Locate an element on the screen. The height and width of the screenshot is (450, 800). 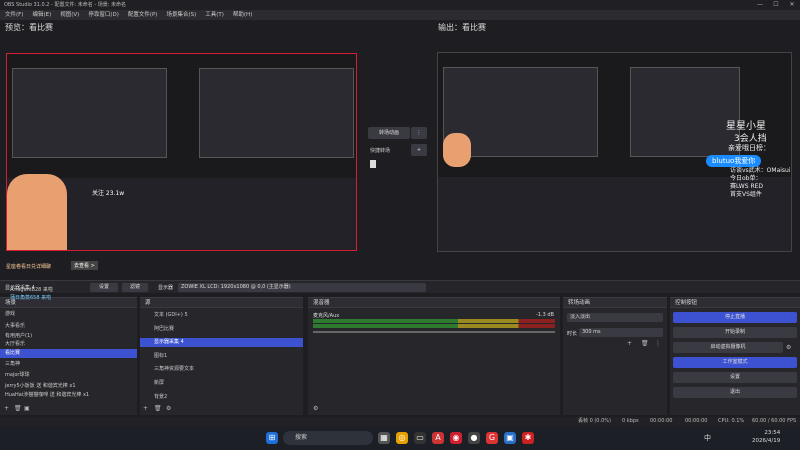
minimize-button: — is located at coordinates (760, 5).